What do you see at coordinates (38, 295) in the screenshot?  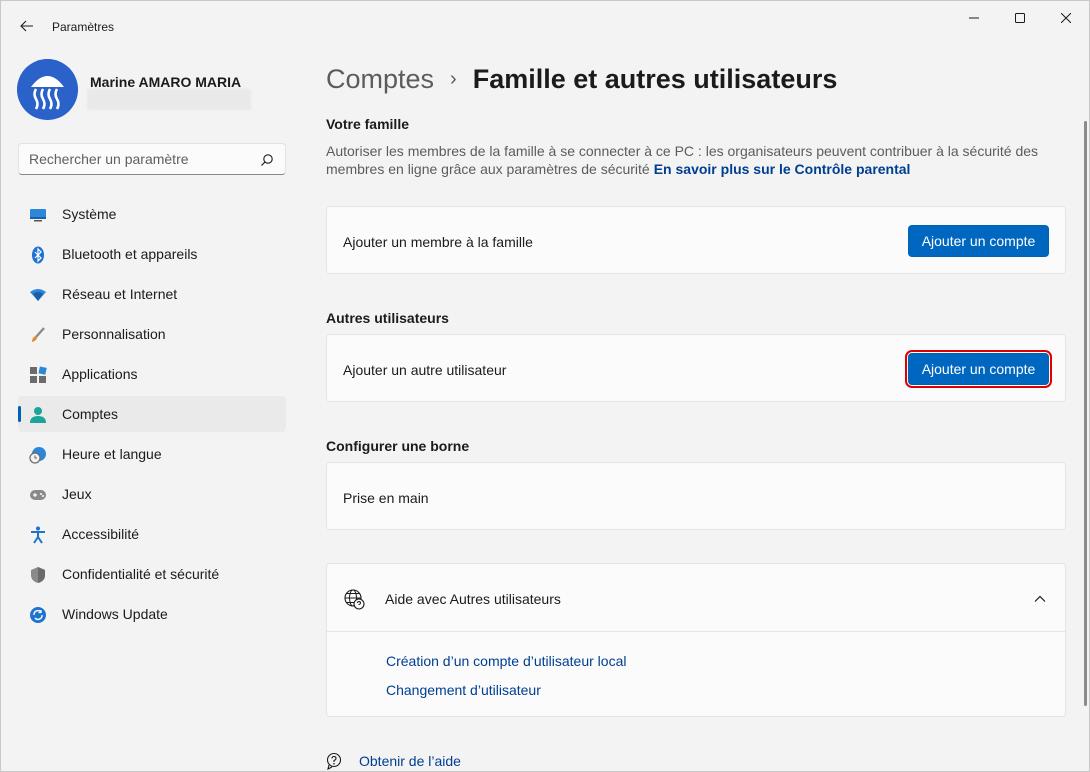 I see `wifi-icon` at bounding box center [38, 295].